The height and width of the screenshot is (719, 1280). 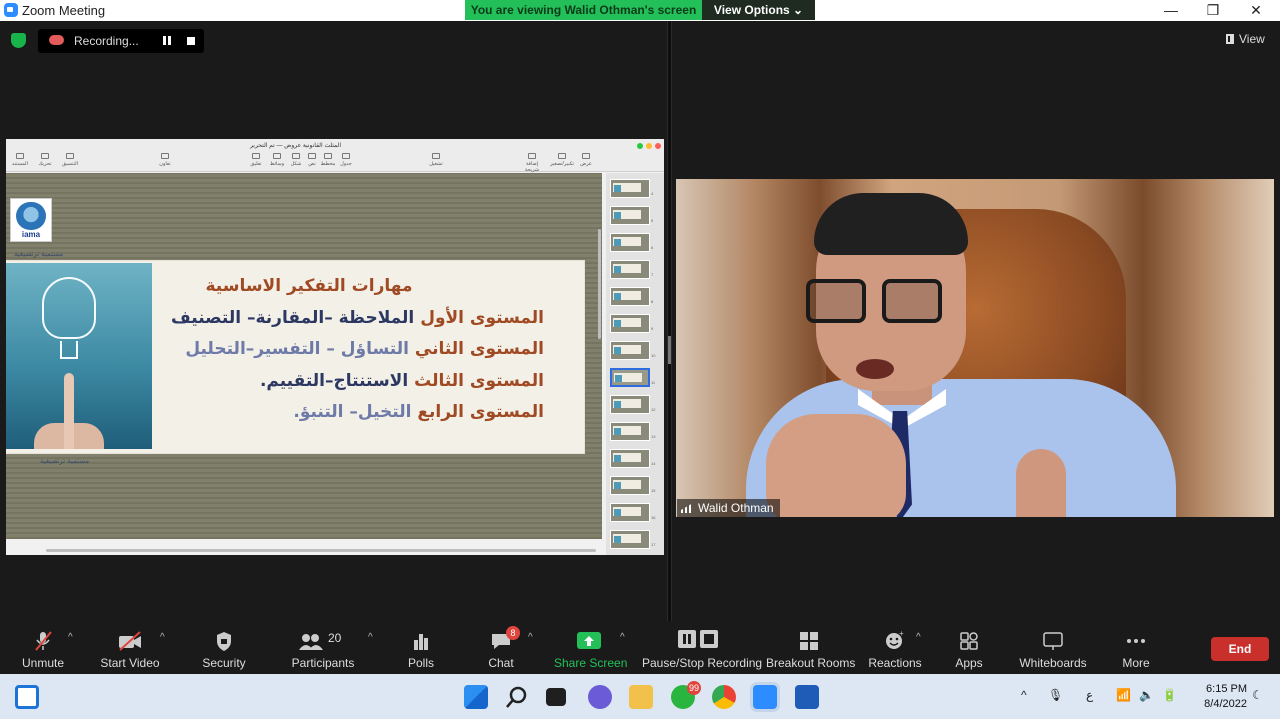 What do you see at coordinates (652, 301) in the screenshot?
I see `slide-thumbnail-number: 8` at bounding box center [652, 301].